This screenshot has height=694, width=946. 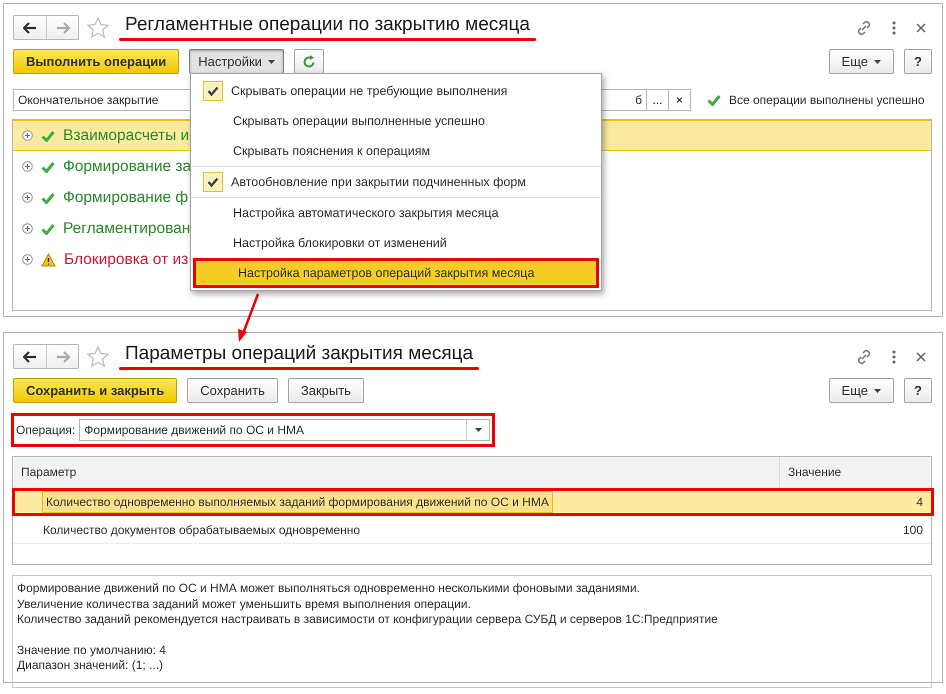 What do you see at coordinates (202, 530) in the screenshot?
I see `parameter-cell-text: Количество документов обрабатываемых одновременно` at bounding box center [202, 530].